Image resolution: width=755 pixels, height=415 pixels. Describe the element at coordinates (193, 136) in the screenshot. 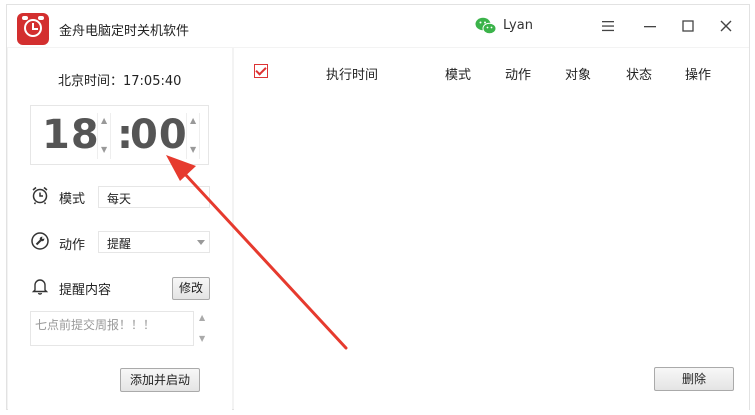

I see `minute-stepper: ▲ ▼` at that location.